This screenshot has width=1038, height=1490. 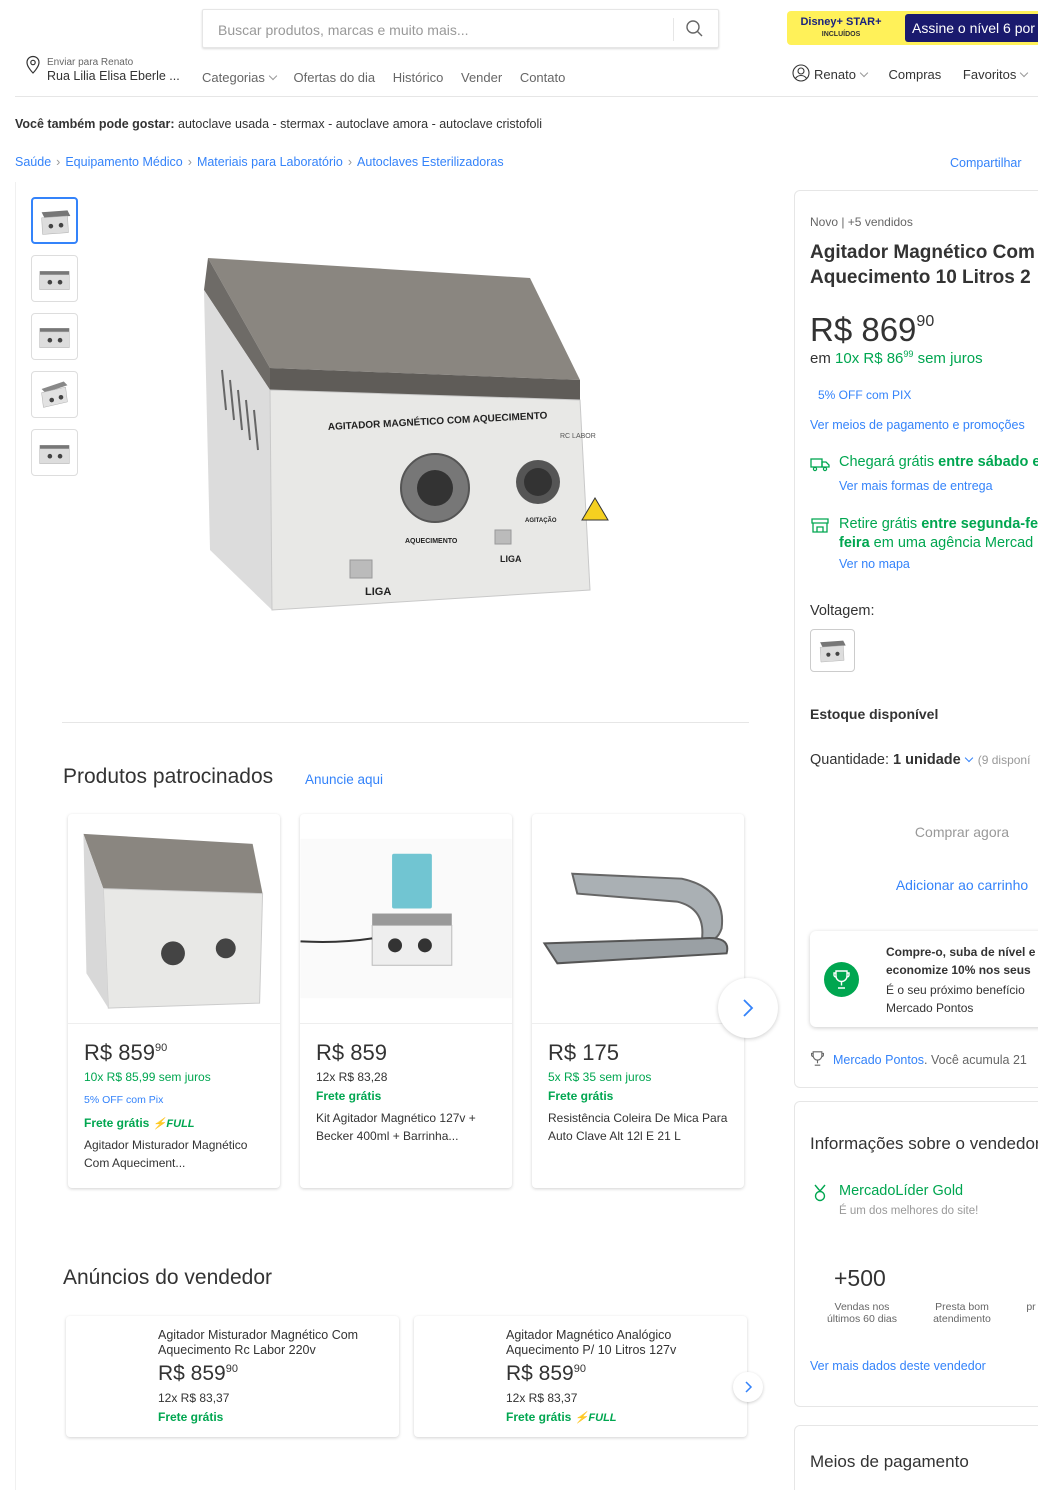 What do you see at coordinates (430, 162) in the screenshot?
I see `breadcrumb-autoclaves: Autoclaves Esterilizadoras` at bounding box center [430, 162].